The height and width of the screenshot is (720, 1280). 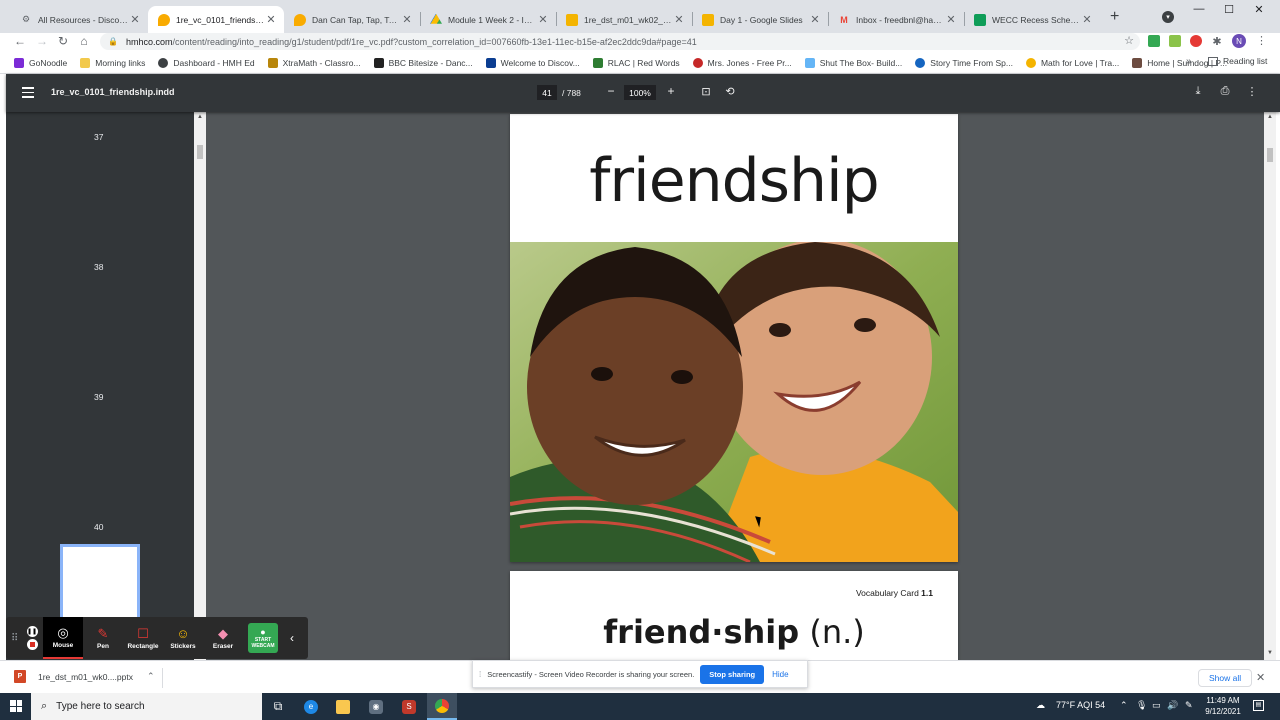 What do you see at coordinates (32, 644) in the screenshot?
I see `stop-icon` at bounding box center [32, 644].